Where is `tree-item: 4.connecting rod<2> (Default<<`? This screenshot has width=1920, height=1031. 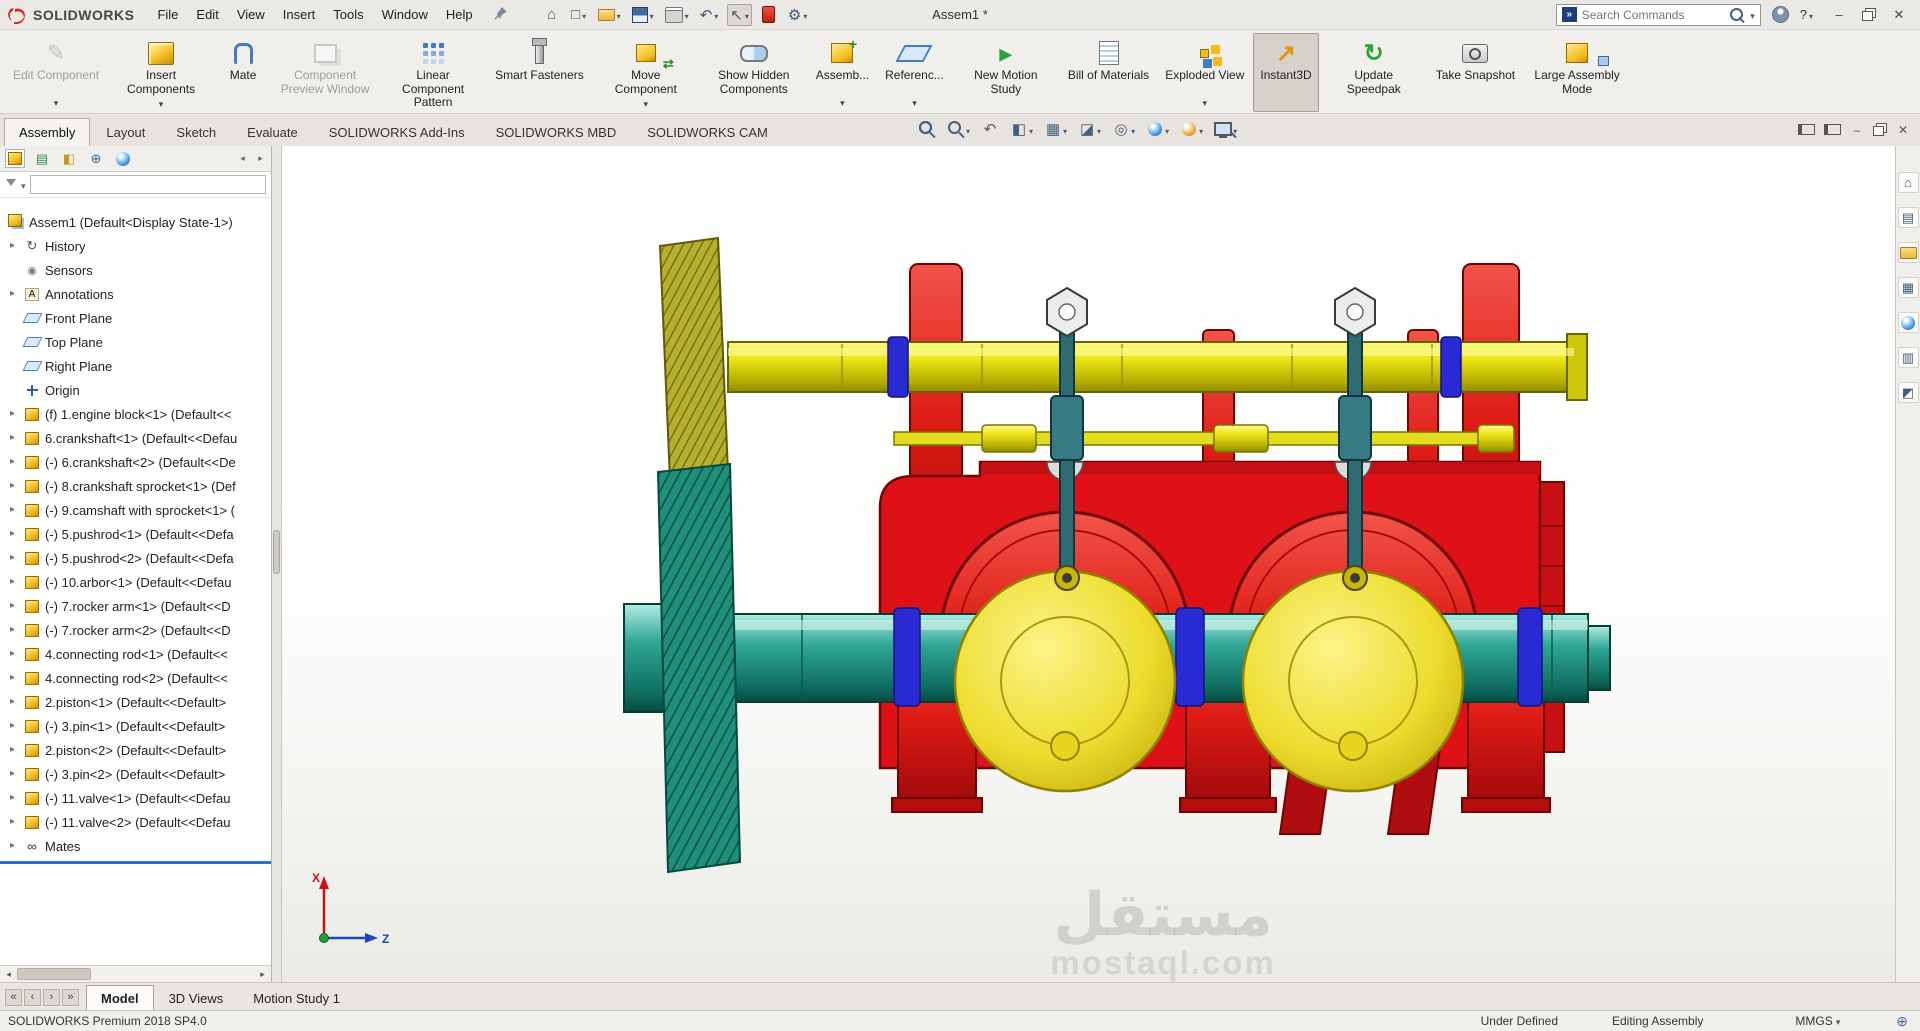 tree-item: 4.connecting rod<2> (Default<< is located at coordinates (135, 678).